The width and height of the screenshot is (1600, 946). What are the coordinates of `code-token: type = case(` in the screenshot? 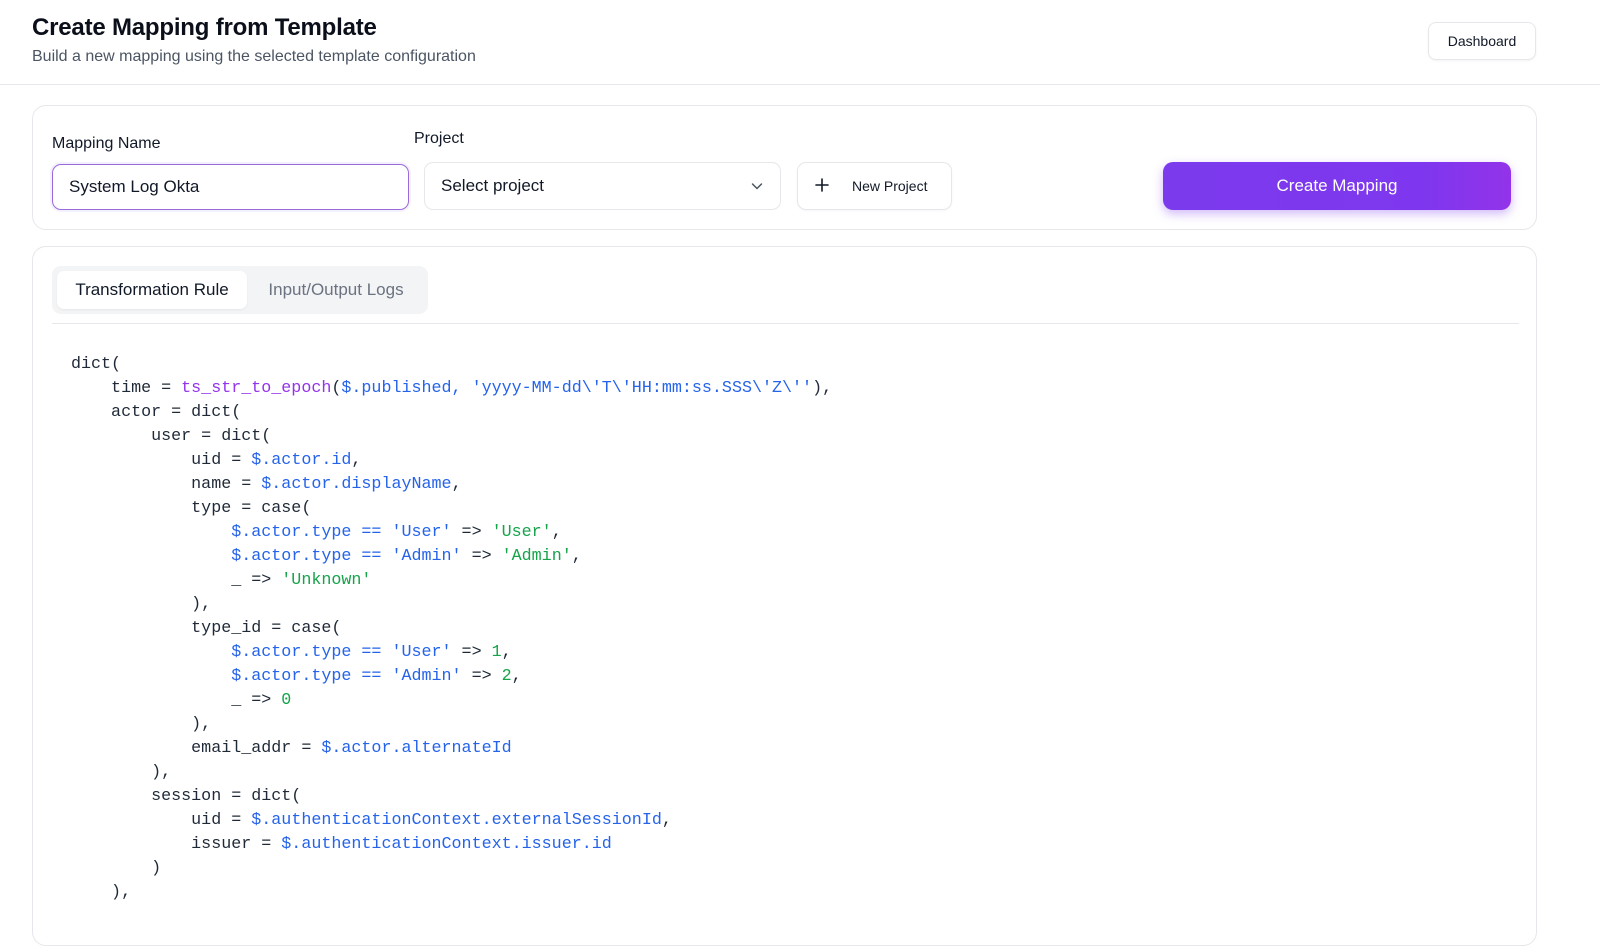 It's located at (191, 508).